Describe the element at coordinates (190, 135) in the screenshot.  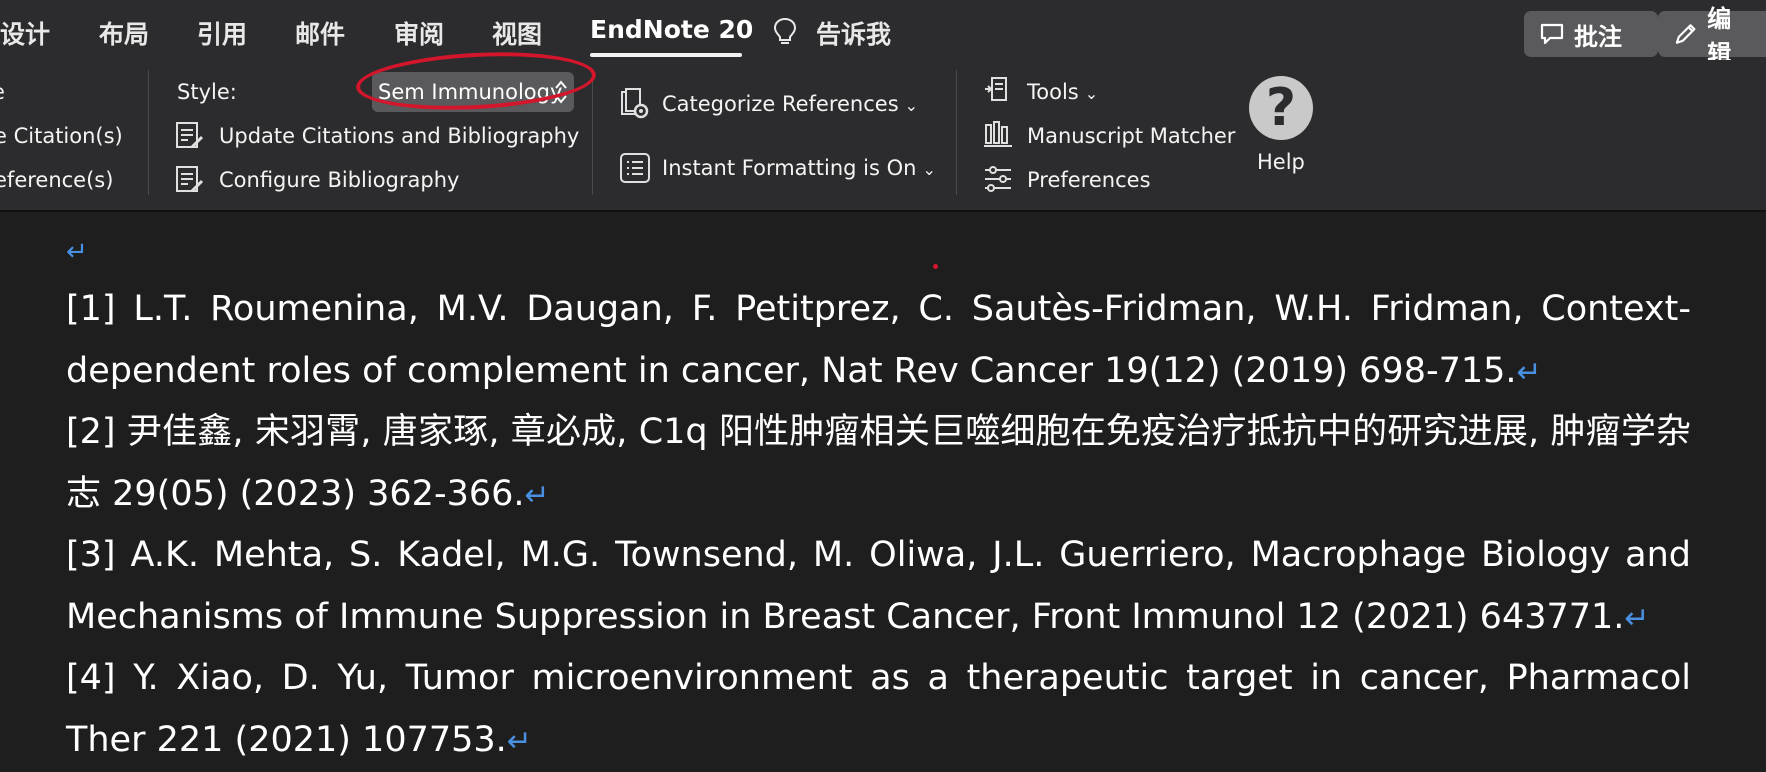
I see `update-citations-icon` at that location.